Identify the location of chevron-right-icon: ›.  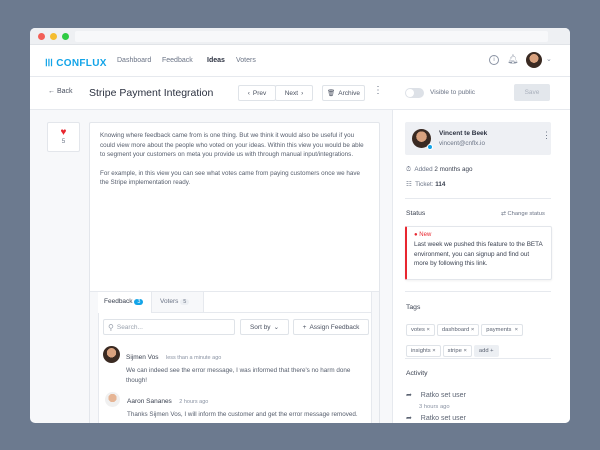
(302, 93).